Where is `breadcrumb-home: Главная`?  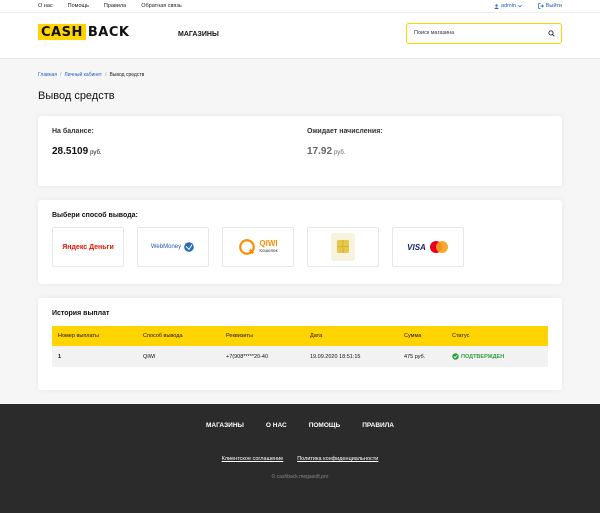
breadcrumb-home: Главная is located at coordinates (47, 75).